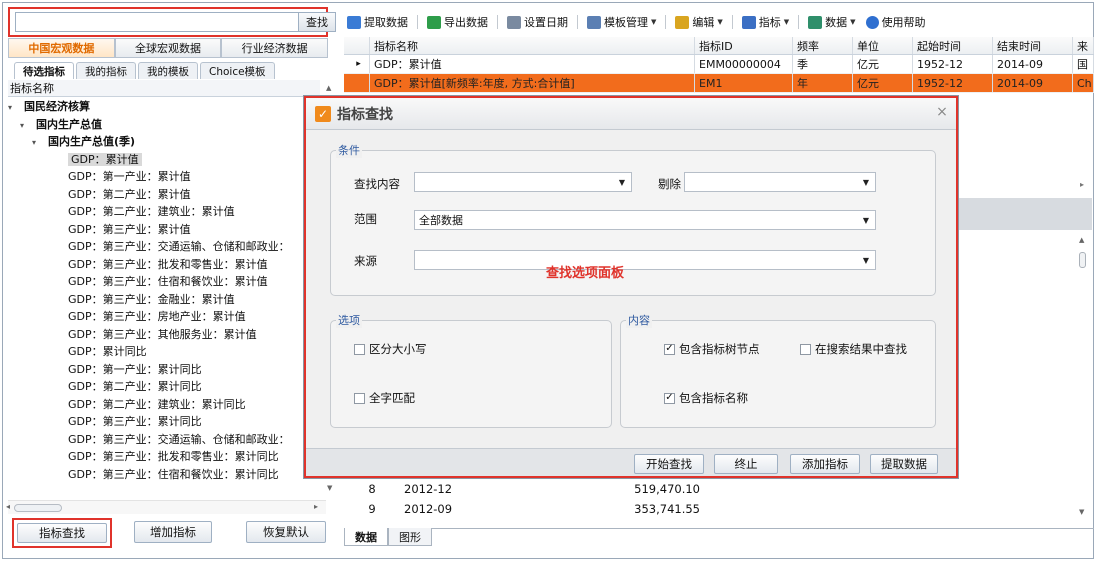 The image size is (1096, 561). Describe the element at coordinates (168, 142) in the screenshot. I see `tree-node: ▾ 国内生产总值(季)` at that location.